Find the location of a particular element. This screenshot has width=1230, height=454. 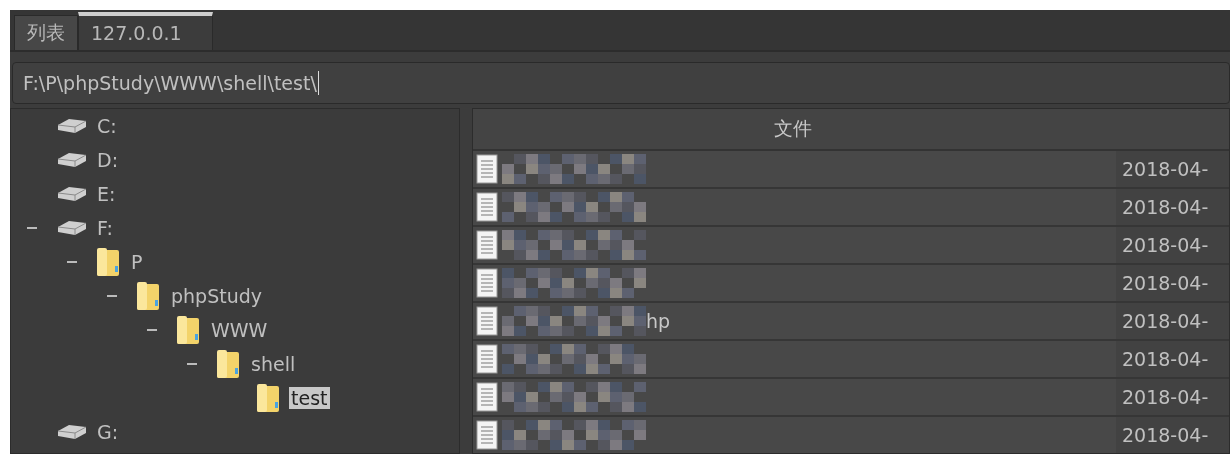

path-field: F:\P\phpStudy\WWW\shell\test\ is located at coordinates (621, 83).